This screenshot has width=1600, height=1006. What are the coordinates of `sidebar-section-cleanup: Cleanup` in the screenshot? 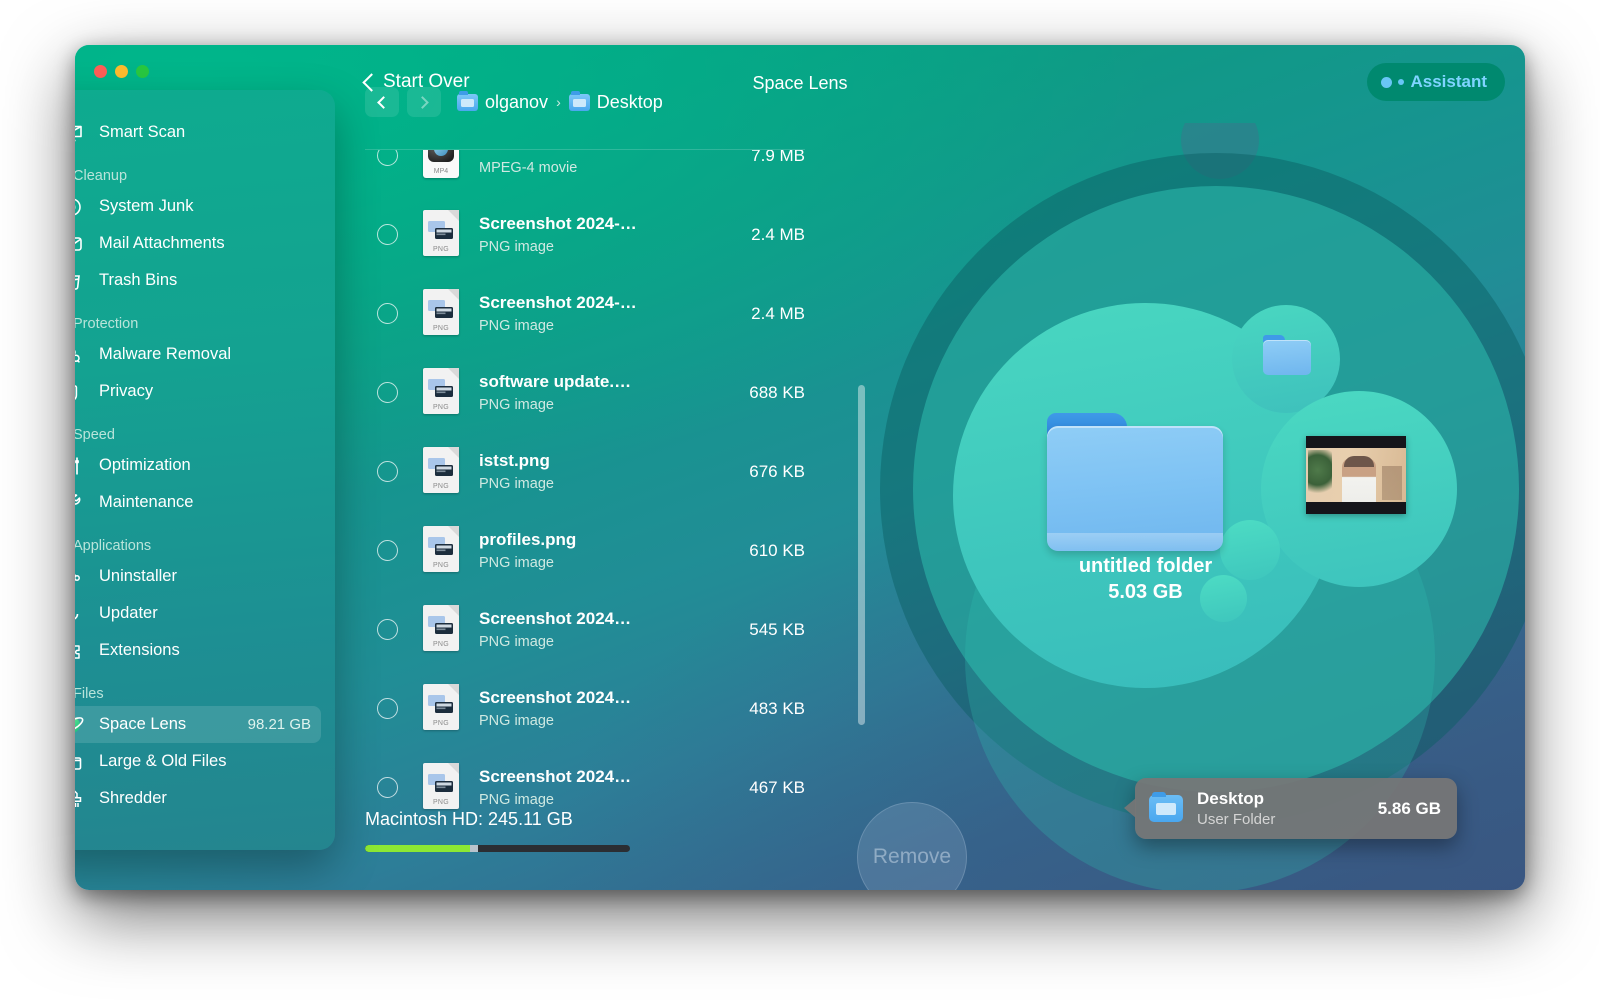 It's located at (101, 176).